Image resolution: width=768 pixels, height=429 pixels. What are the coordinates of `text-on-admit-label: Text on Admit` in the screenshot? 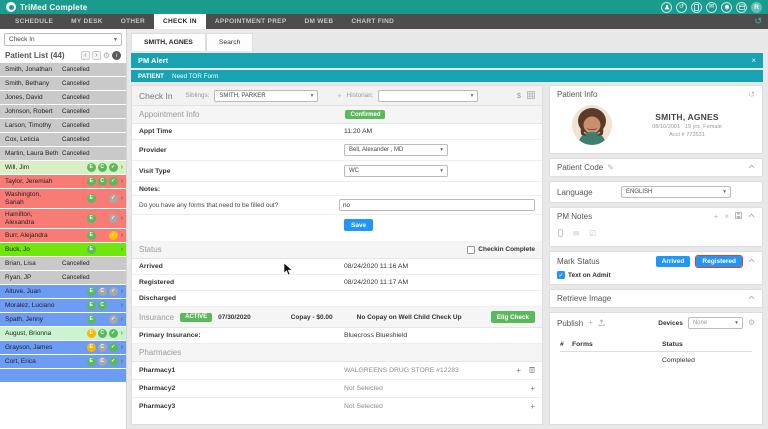 It's located at (589, 275).